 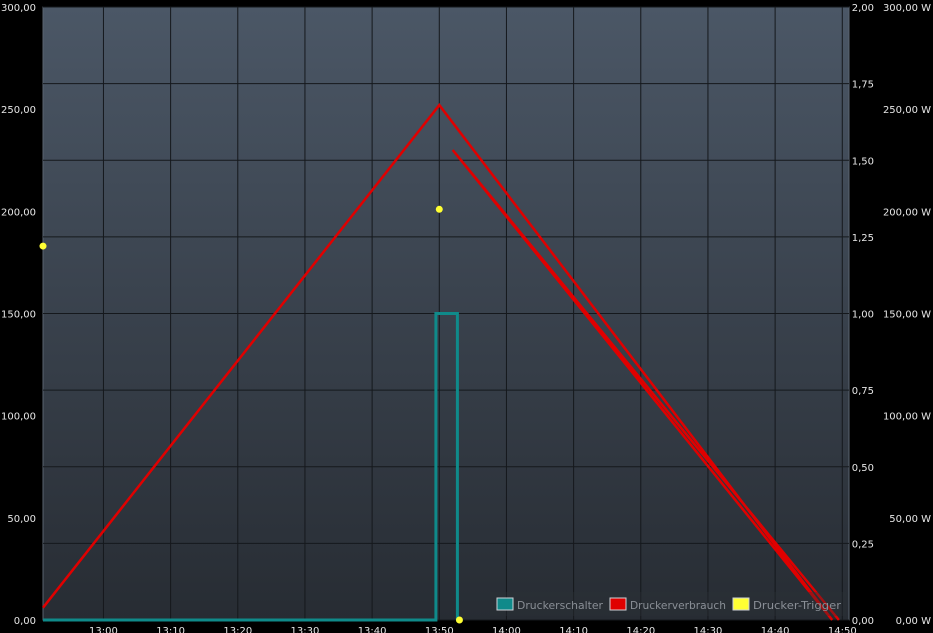 What do you see at coordinates (560, 605) in the screenshot?
I see `druckerschalter-legend-label: Druckerschalter` at bounding box center [560, 605].